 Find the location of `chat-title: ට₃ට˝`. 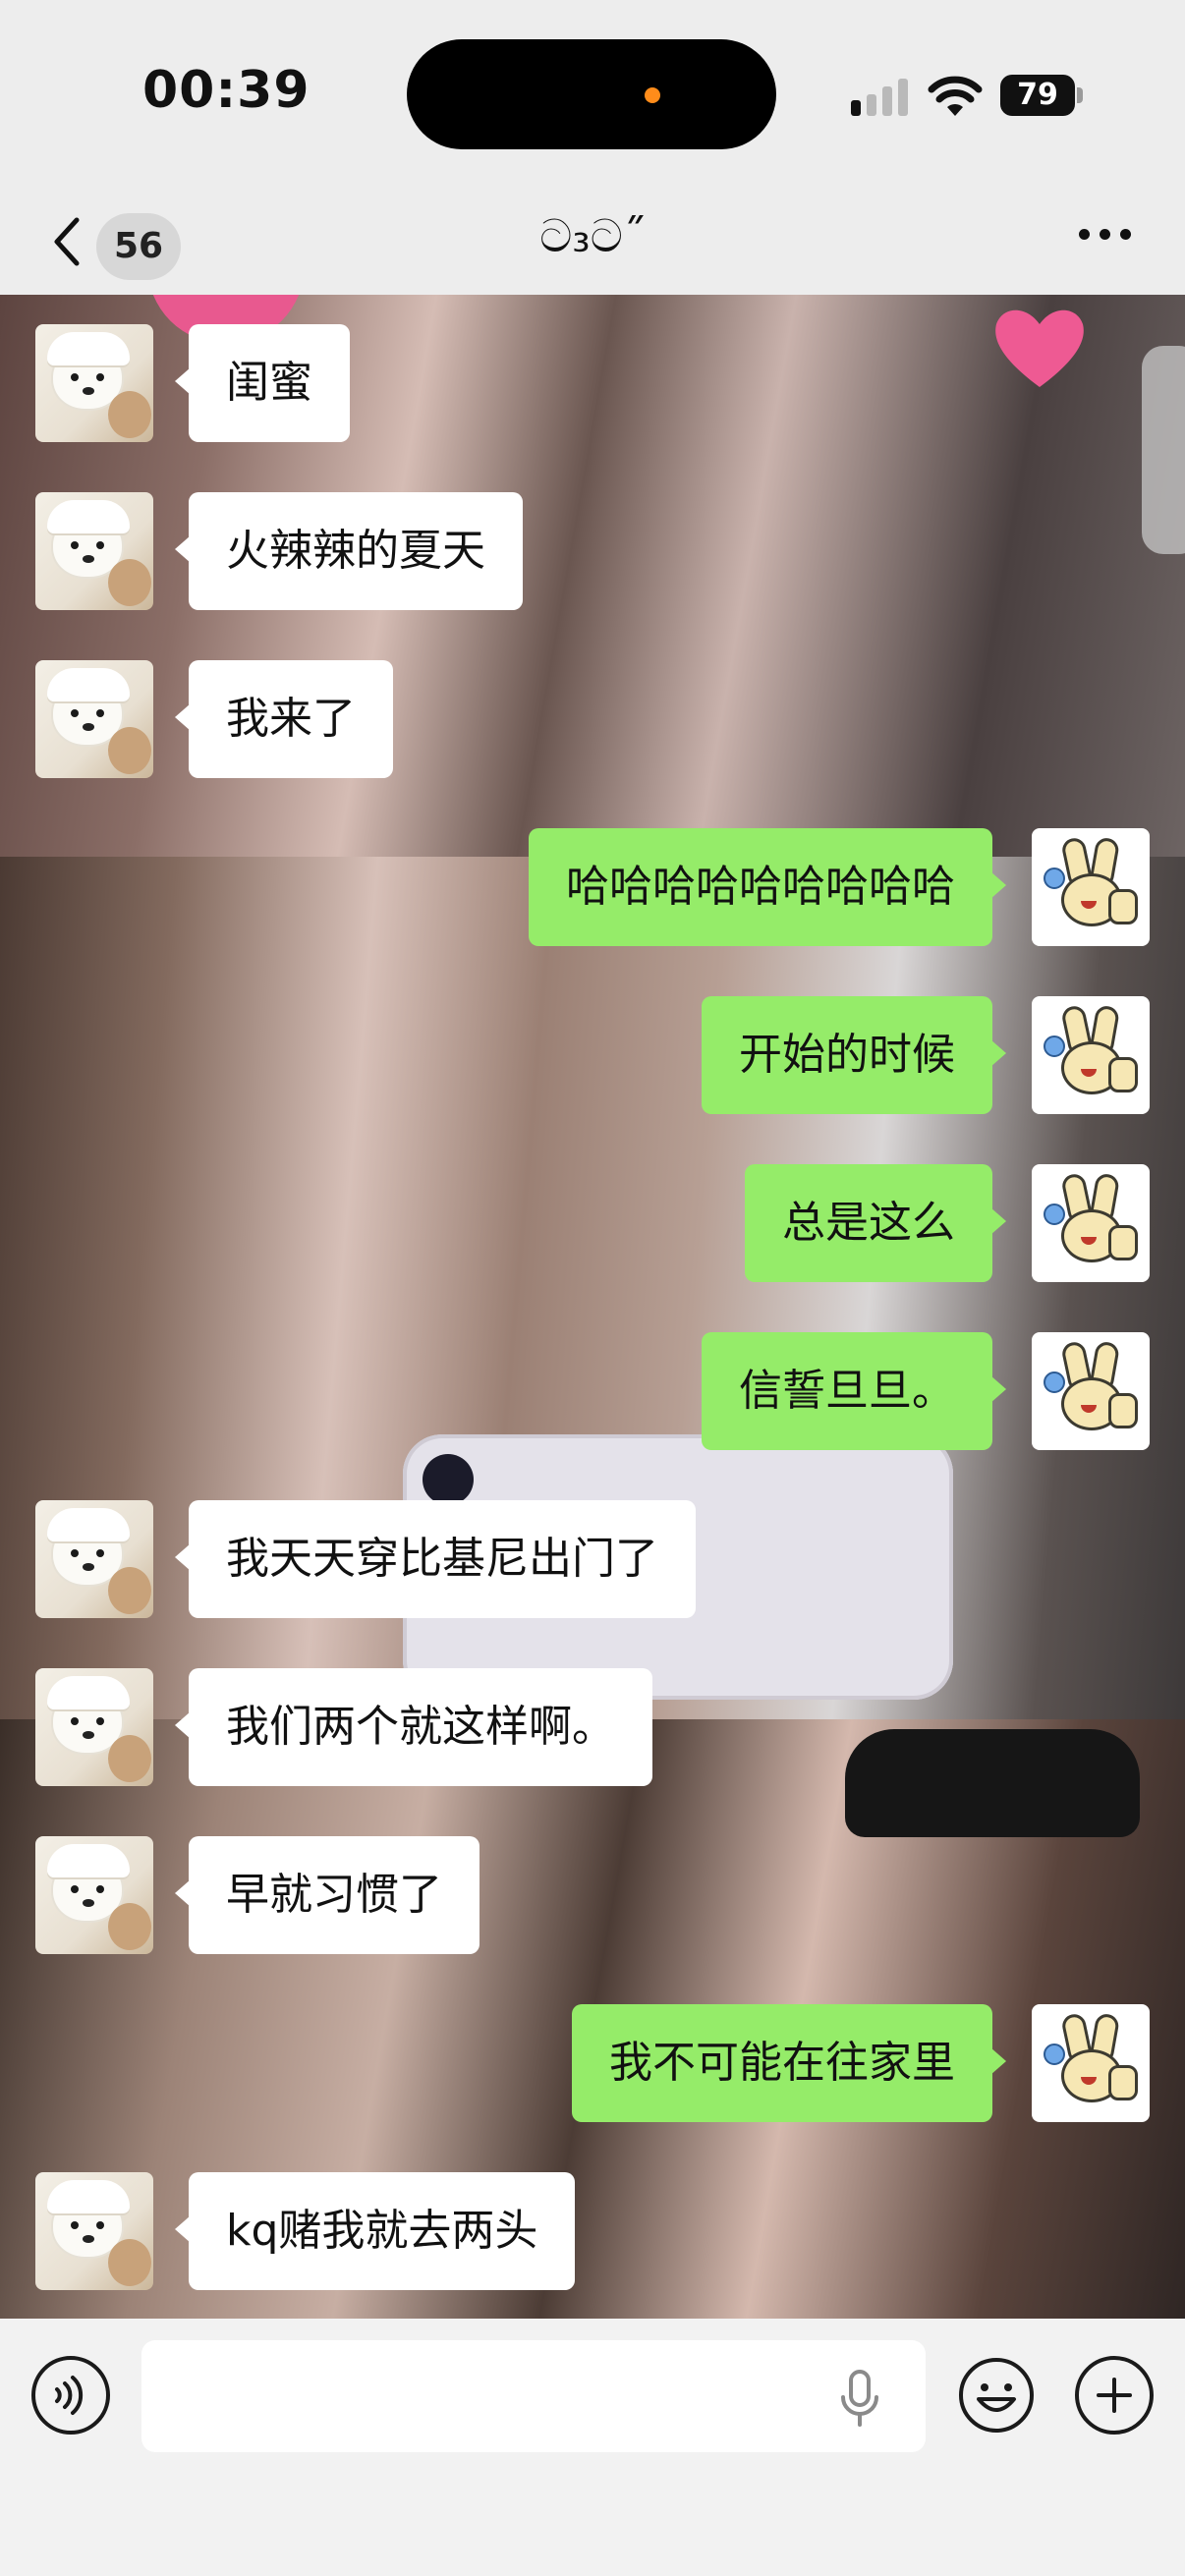

chat-title: ට₃ට˝ is located at coordinates (592, 235).